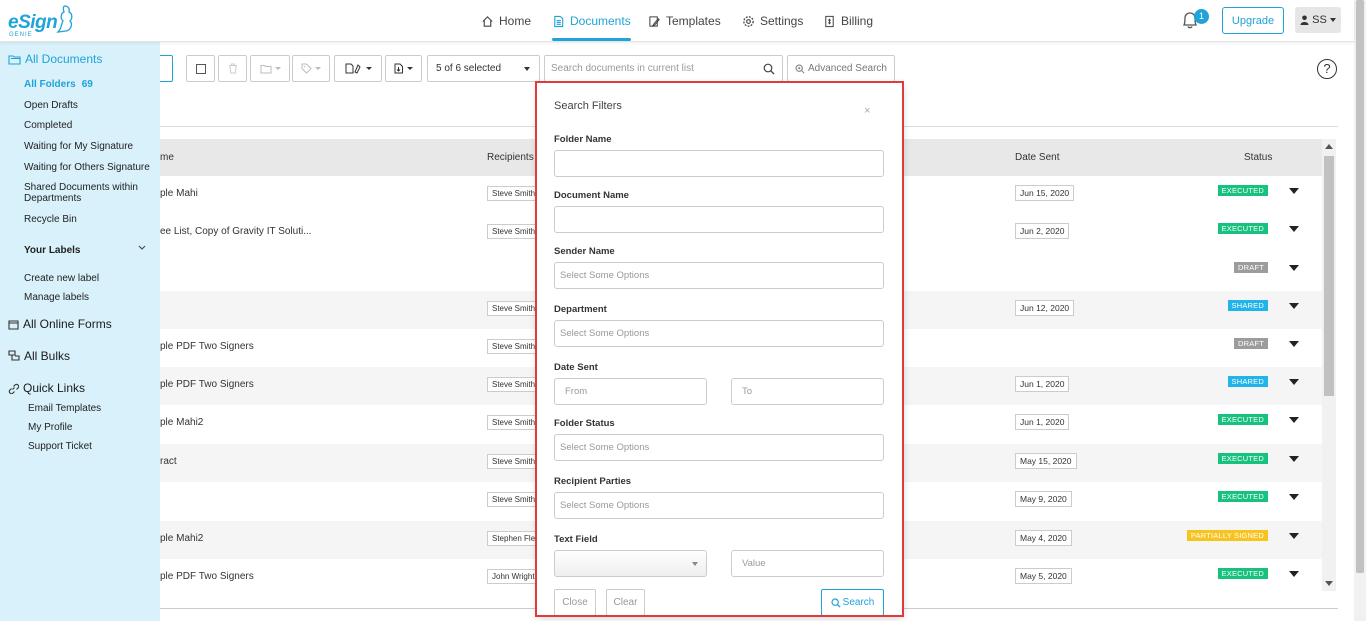 The width and height of the screenshot is (1366, 621). Describe the element at coordinates (1327, 69) in the screenshot. I see `help-icon: ?` at that location.